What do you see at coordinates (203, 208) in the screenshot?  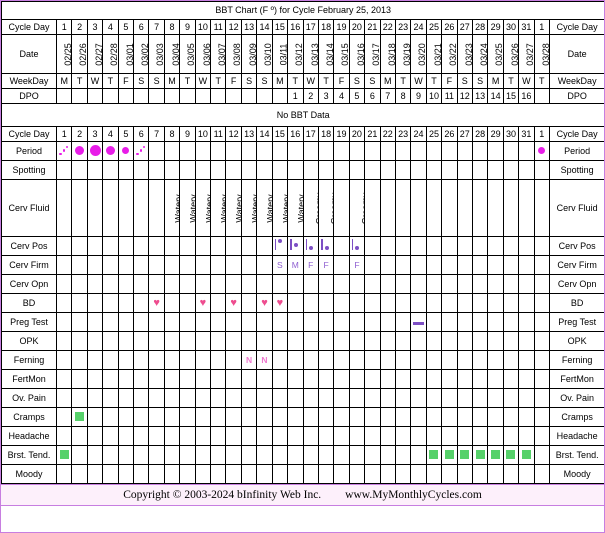 I see `cell-cerv-fluid-10: Watery` at bounding box center [203, 208].